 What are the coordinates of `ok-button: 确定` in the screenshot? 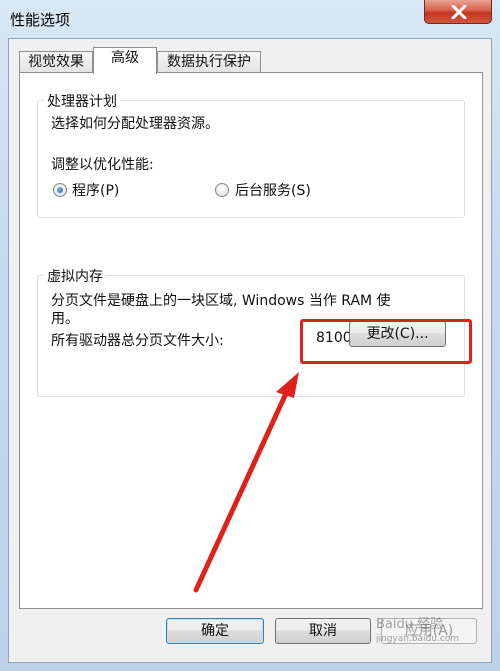 It's located at (215, 631).